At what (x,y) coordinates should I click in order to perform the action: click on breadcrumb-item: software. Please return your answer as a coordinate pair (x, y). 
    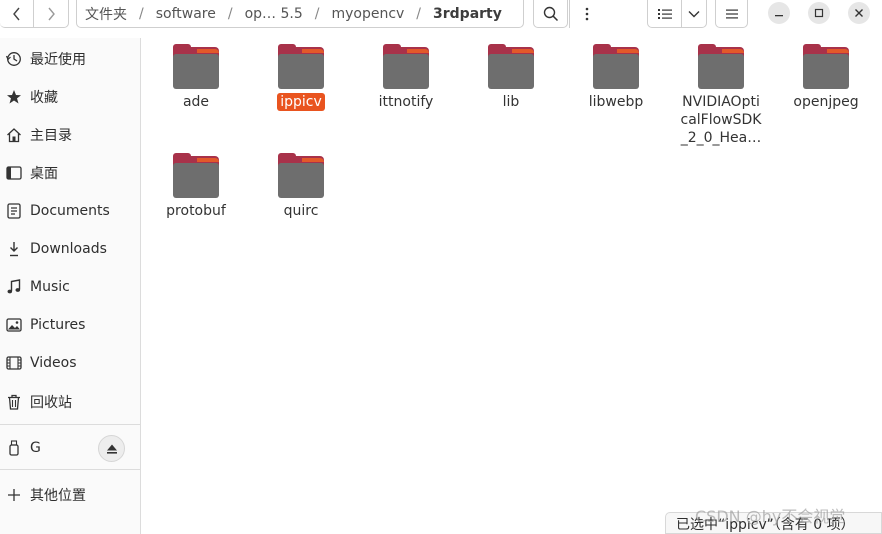
    Looking at the image, I should click on (186, 14).